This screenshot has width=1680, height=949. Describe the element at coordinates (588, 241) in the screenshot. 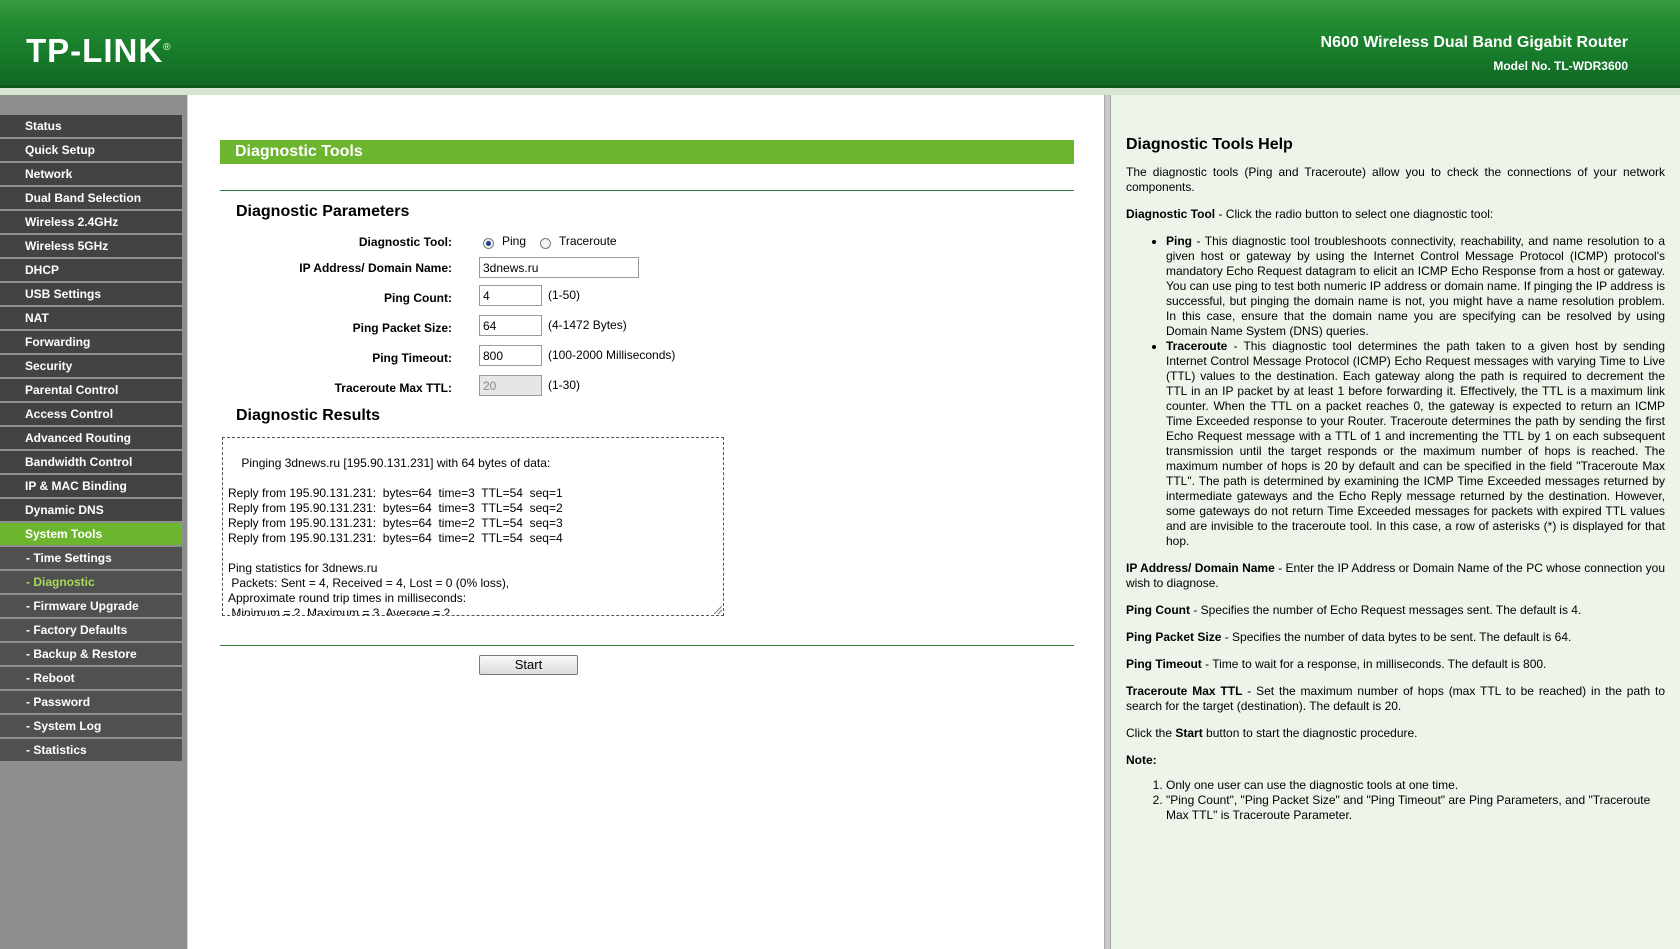

I see `traceroute-radio-label: Traceroute` at that location.